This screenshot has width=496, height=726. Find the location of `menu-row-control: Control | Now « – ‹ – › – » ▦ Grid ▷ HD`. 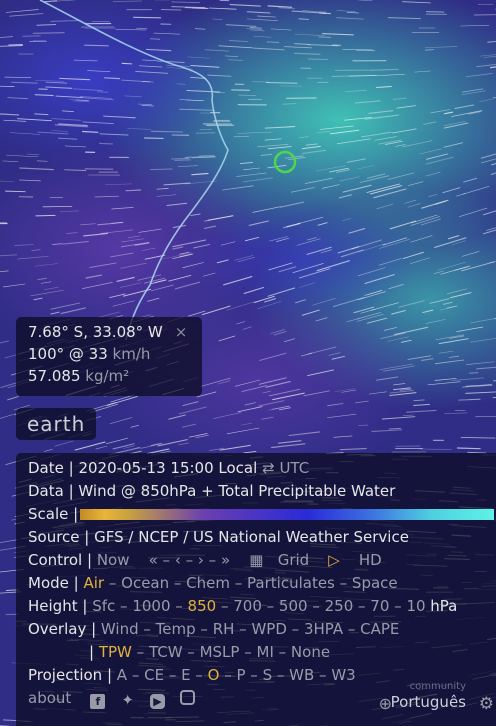

menu-row-control: Control | Now « – ‹ – › – » ▦ Grid ▷ HD is located at coordinates (262, 560).